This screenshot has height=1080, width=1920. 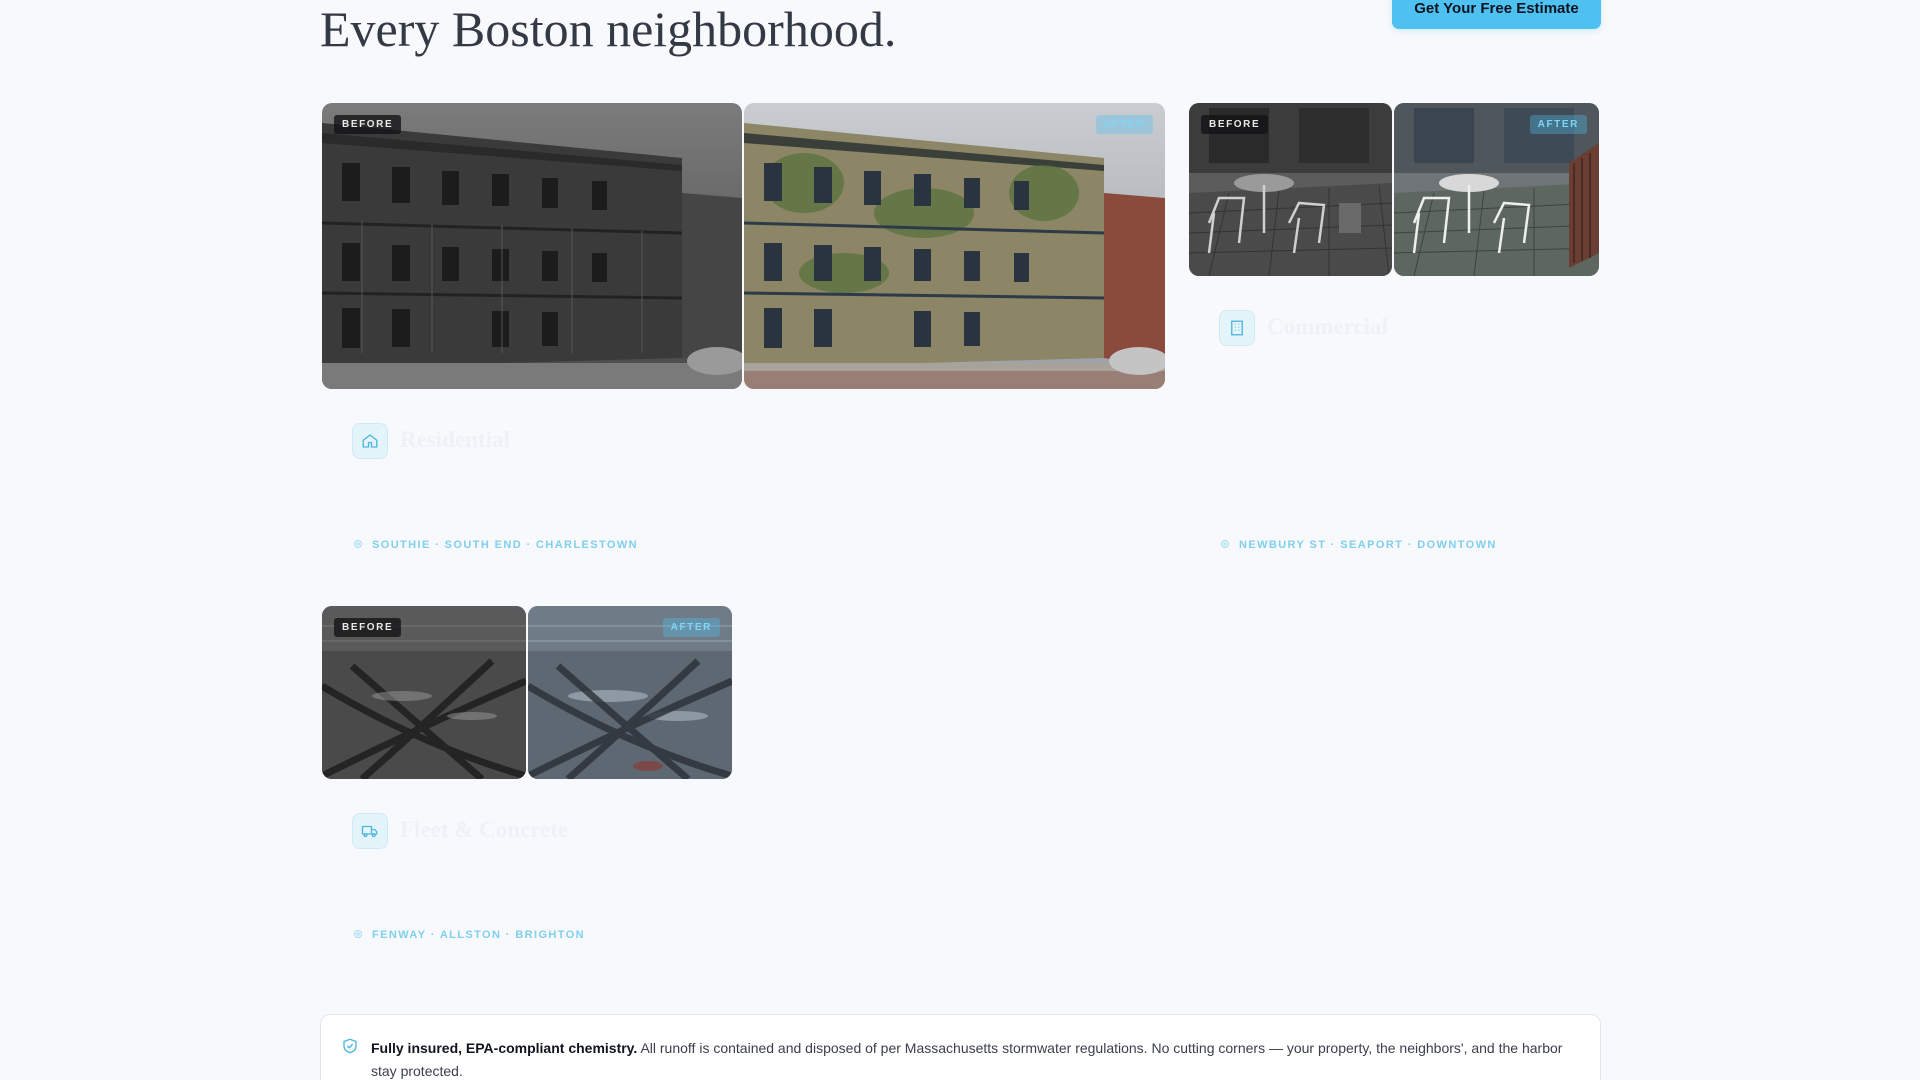 What do you see at coordinates (1368, 545) in the screenshot?
I see `service-areas-text: NEWBURY ST · SEAPORT · DOWNTOWN` at bounding box center [1368, 545].